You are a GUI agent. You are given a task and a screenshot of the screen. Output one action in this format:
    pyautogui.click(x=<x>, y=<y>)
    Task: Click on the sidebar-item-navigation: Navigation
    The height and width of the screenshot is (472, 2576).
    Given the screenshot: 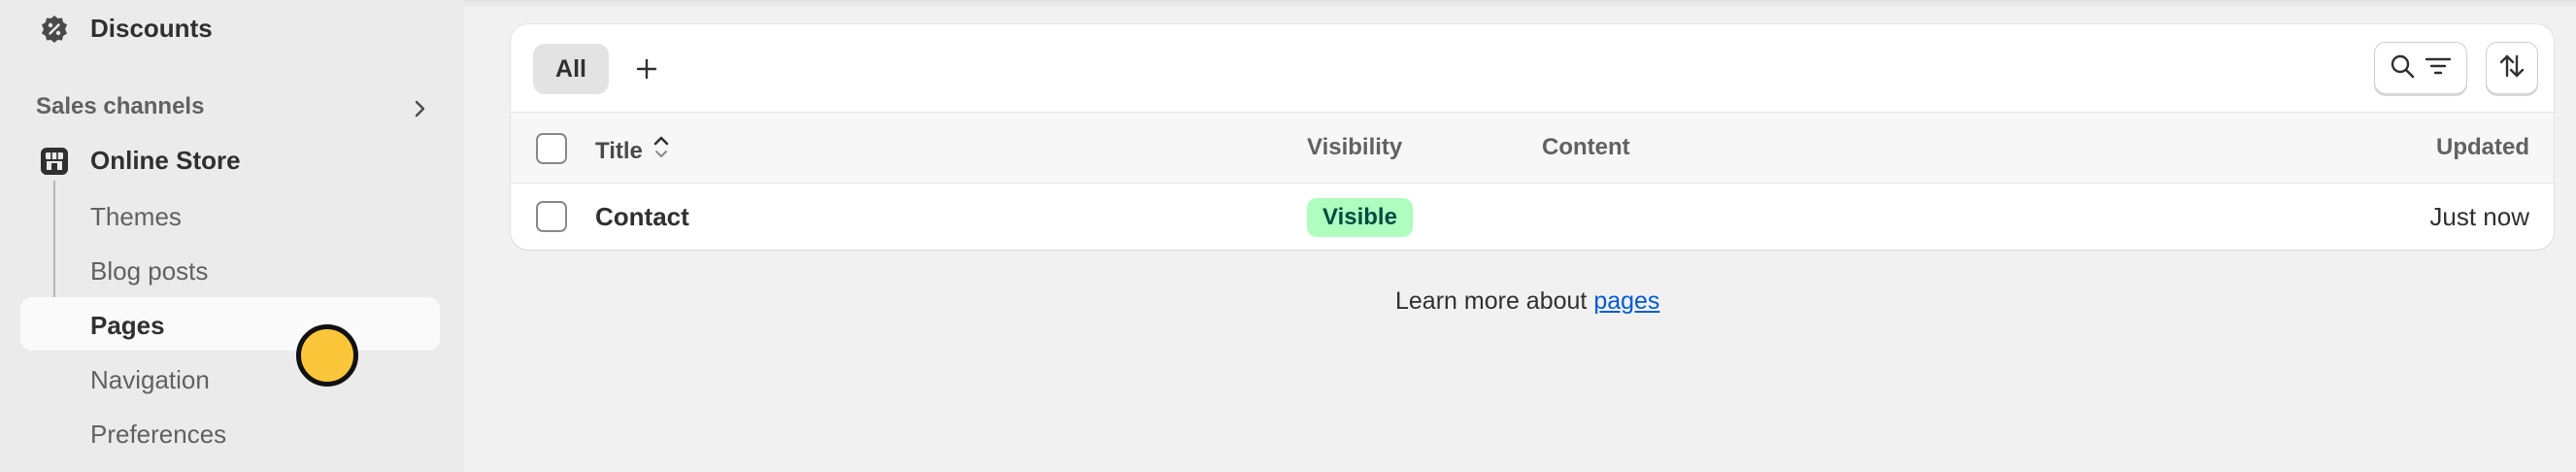 What is the action you would take?
    pyautogui.click(x=150, y=380)
    